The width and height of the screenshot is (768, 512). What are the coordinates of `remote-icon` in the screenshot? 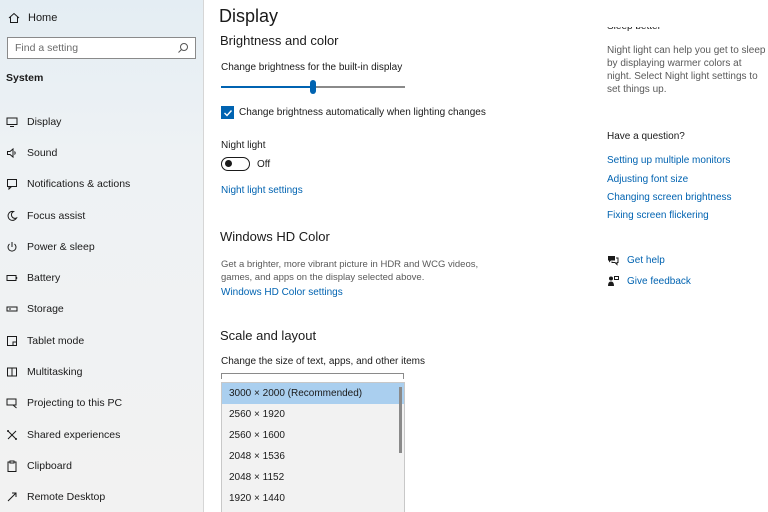 It's located at (12, 497).